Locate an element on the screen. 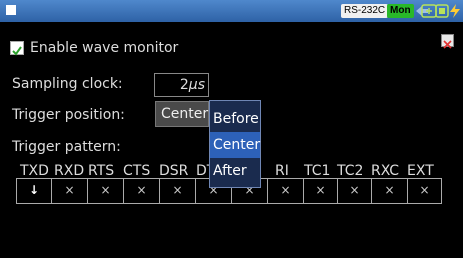 The height and width of the screenshot is (258, 463). signal-header: TC1 is located at coordinates (317, 171).